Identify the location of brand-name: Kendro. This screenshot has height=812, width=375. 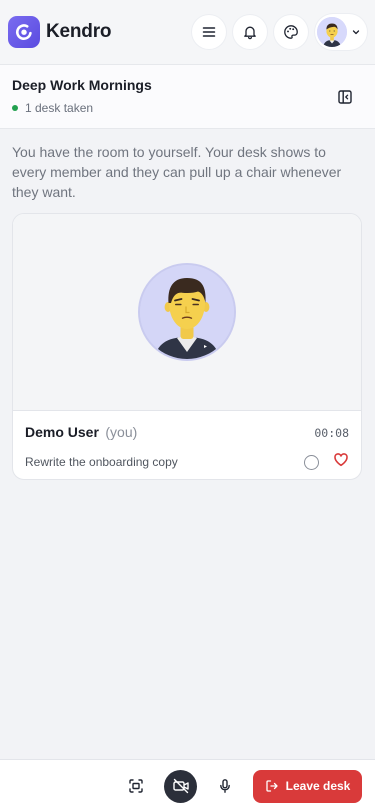
(79, 31).